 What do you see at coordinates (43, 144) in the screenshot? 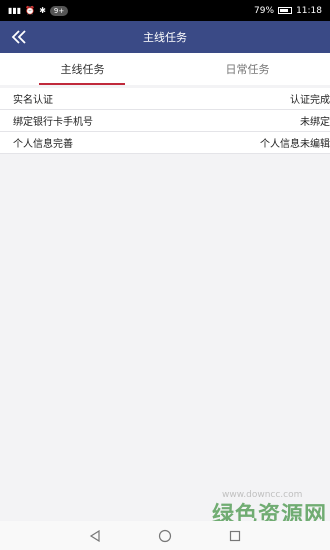
I see `task-name: 个人信息完善` at bounding box center [43, 144].